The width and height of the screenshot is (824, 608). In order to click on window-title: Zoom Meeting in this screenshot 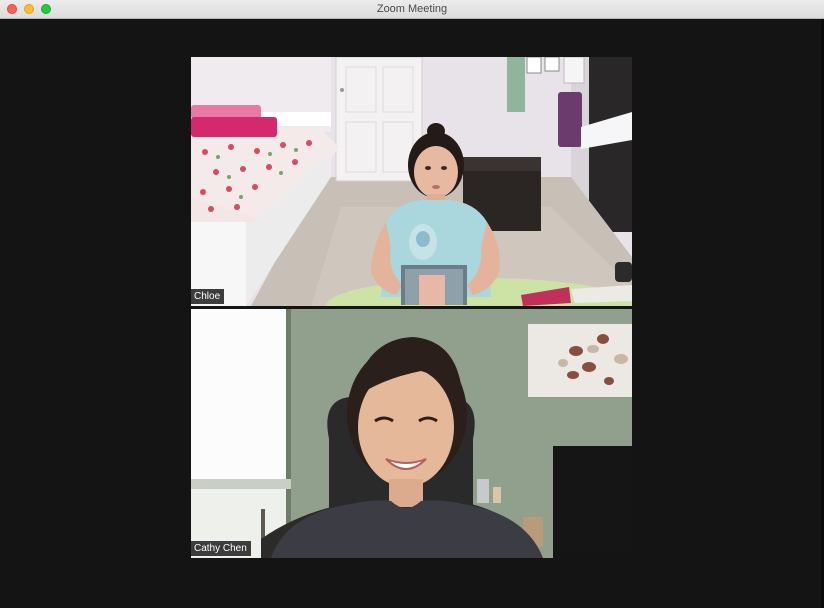, I will do `click(412, 9)`.